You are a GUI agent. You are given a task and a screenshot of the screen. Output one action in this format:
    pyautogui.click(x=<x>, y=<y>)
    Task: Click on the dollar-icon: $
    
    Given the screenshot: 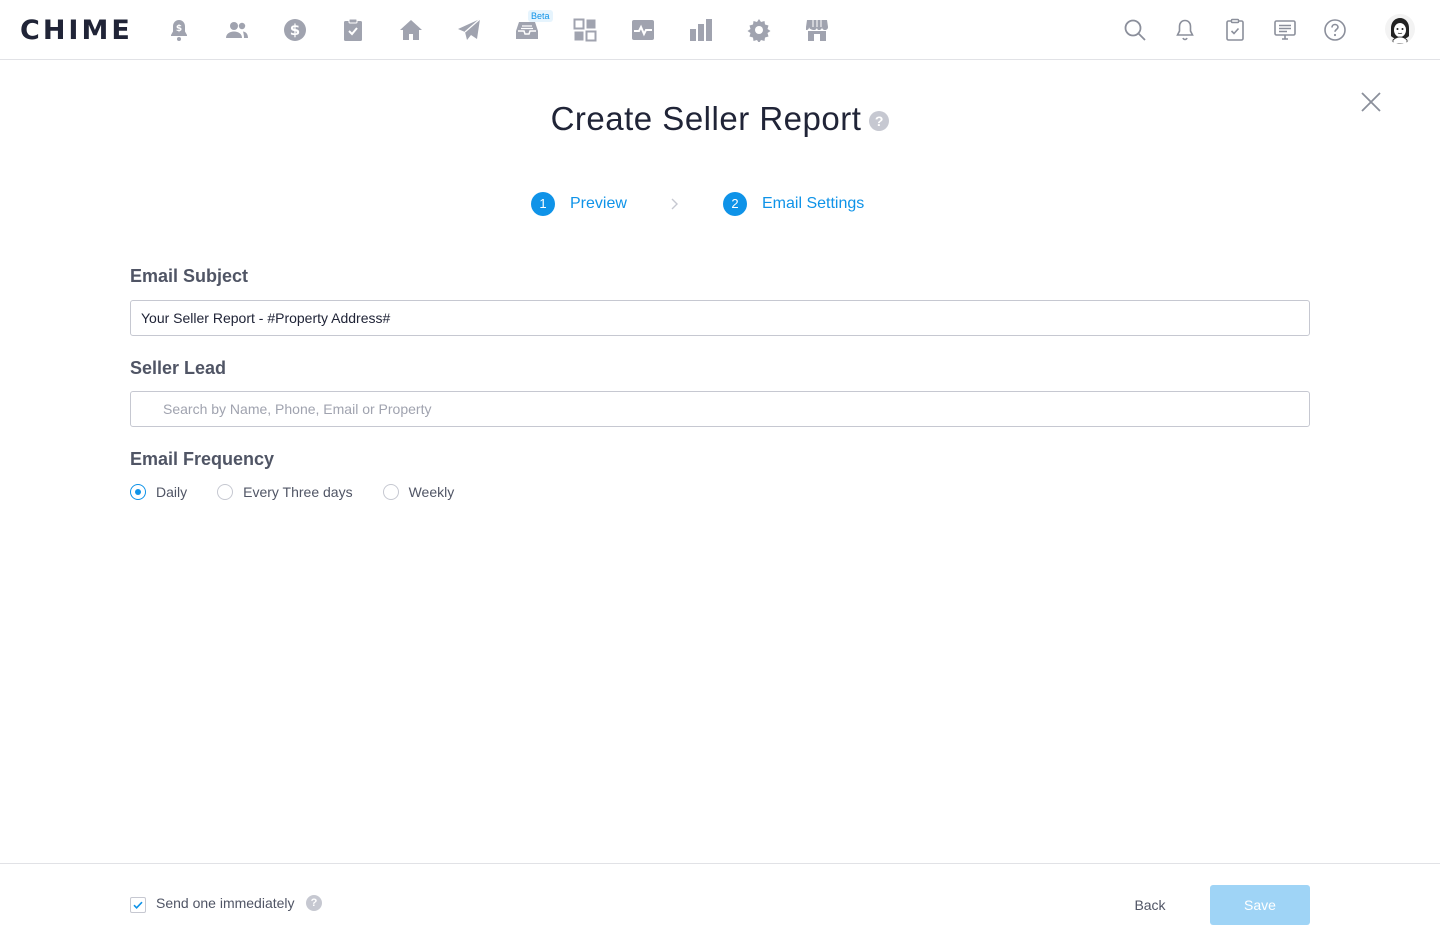 What is the action you would take?
    pyautogui.click(x=295, y=30)
    